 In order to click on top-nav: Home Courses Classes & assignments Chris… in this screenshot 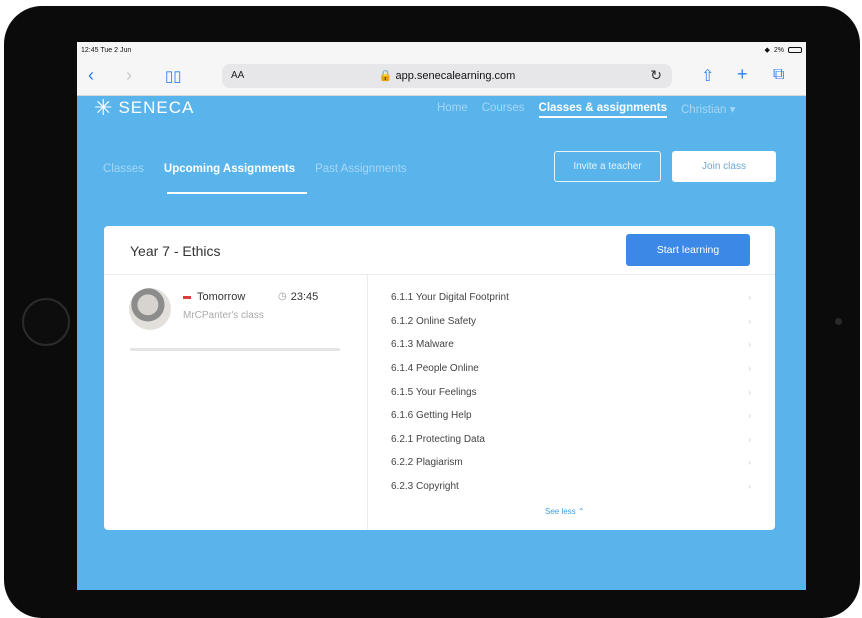, I will do `click(586, 110)`.